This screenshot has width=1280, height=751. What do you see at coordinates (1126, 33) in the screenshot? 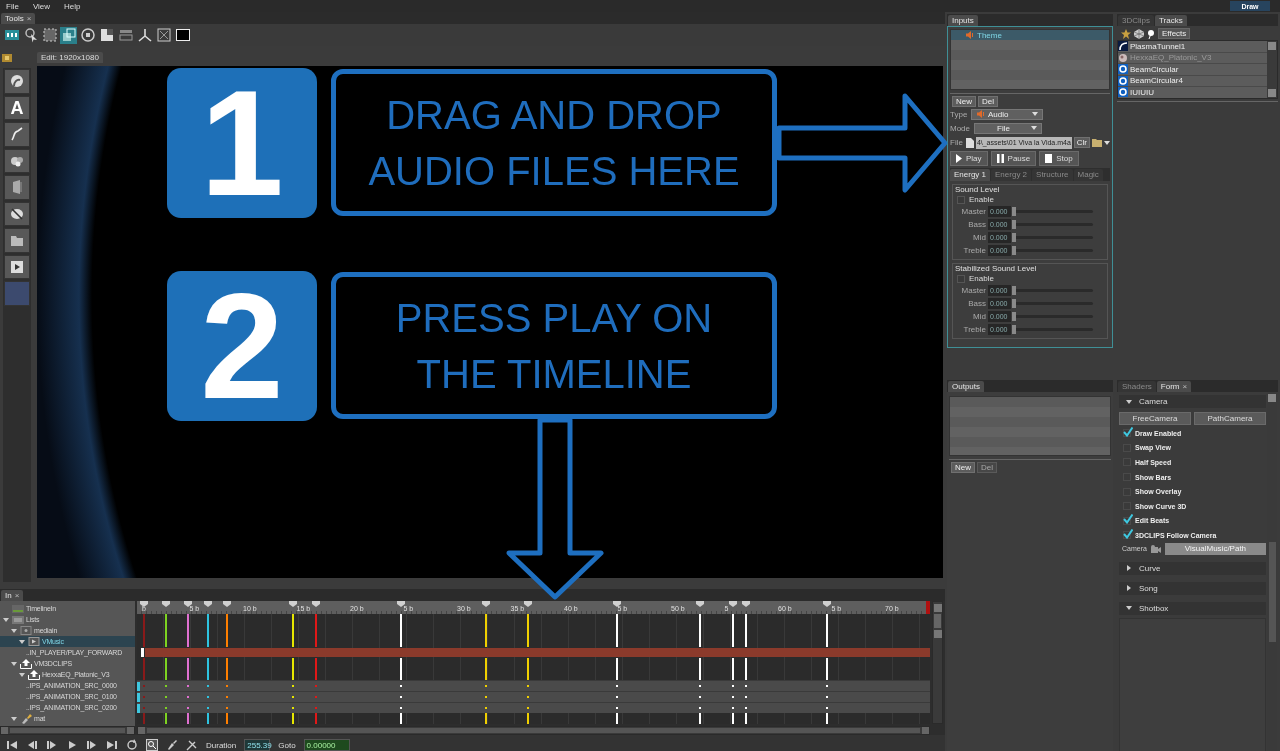
I see `star-icon` at bounding box center [1126, 33].